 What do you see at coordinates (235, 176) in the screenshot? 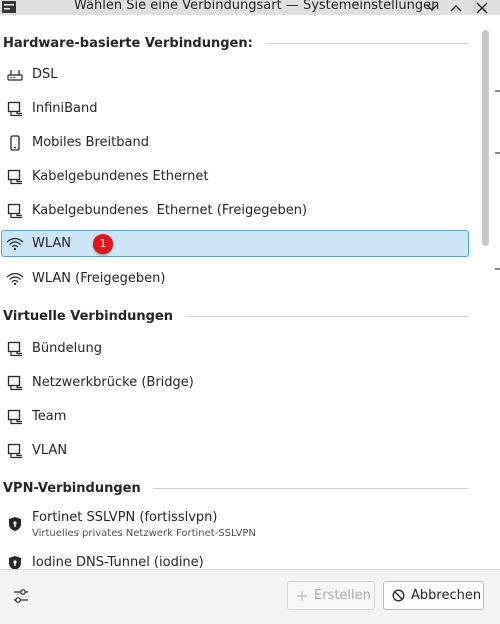
I see `list-item-wired-ethernet: Kabelgebundenes Ethernet` at bounding box center [235, 176].